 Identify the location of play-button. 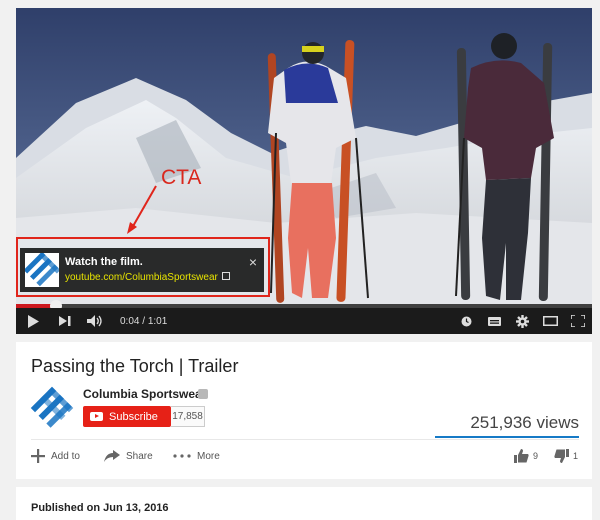
(33, 321).